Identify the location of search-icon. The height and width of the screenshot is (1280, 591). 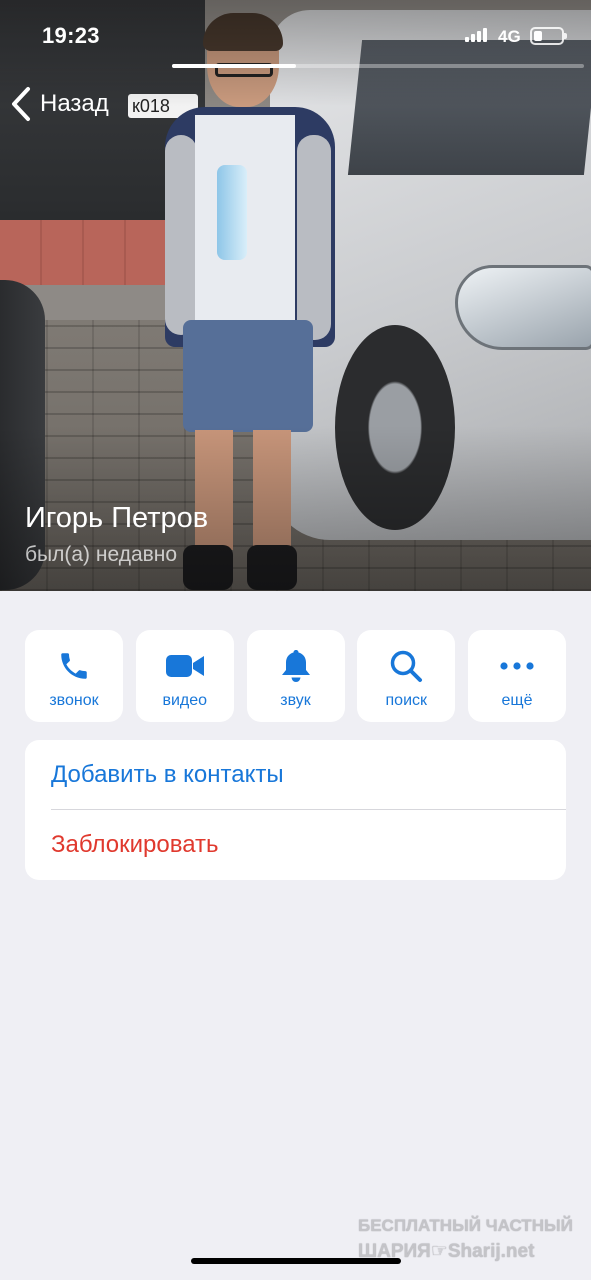
(406, 666).